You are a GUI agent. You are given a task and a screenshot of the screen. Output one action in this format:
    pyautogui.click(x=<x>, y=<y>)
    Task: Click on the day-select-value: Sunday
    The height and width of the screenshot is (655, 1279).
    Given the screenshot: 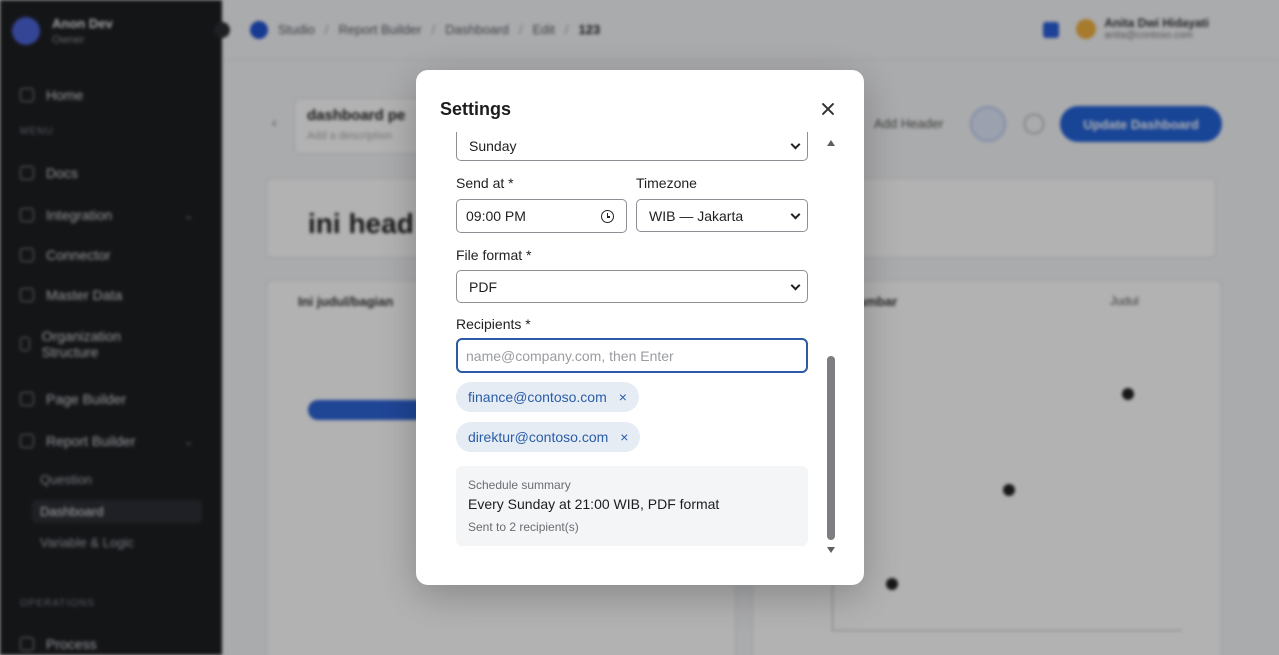 What is the action you would take?
    pyautogui.click(x=493, y=146)
    